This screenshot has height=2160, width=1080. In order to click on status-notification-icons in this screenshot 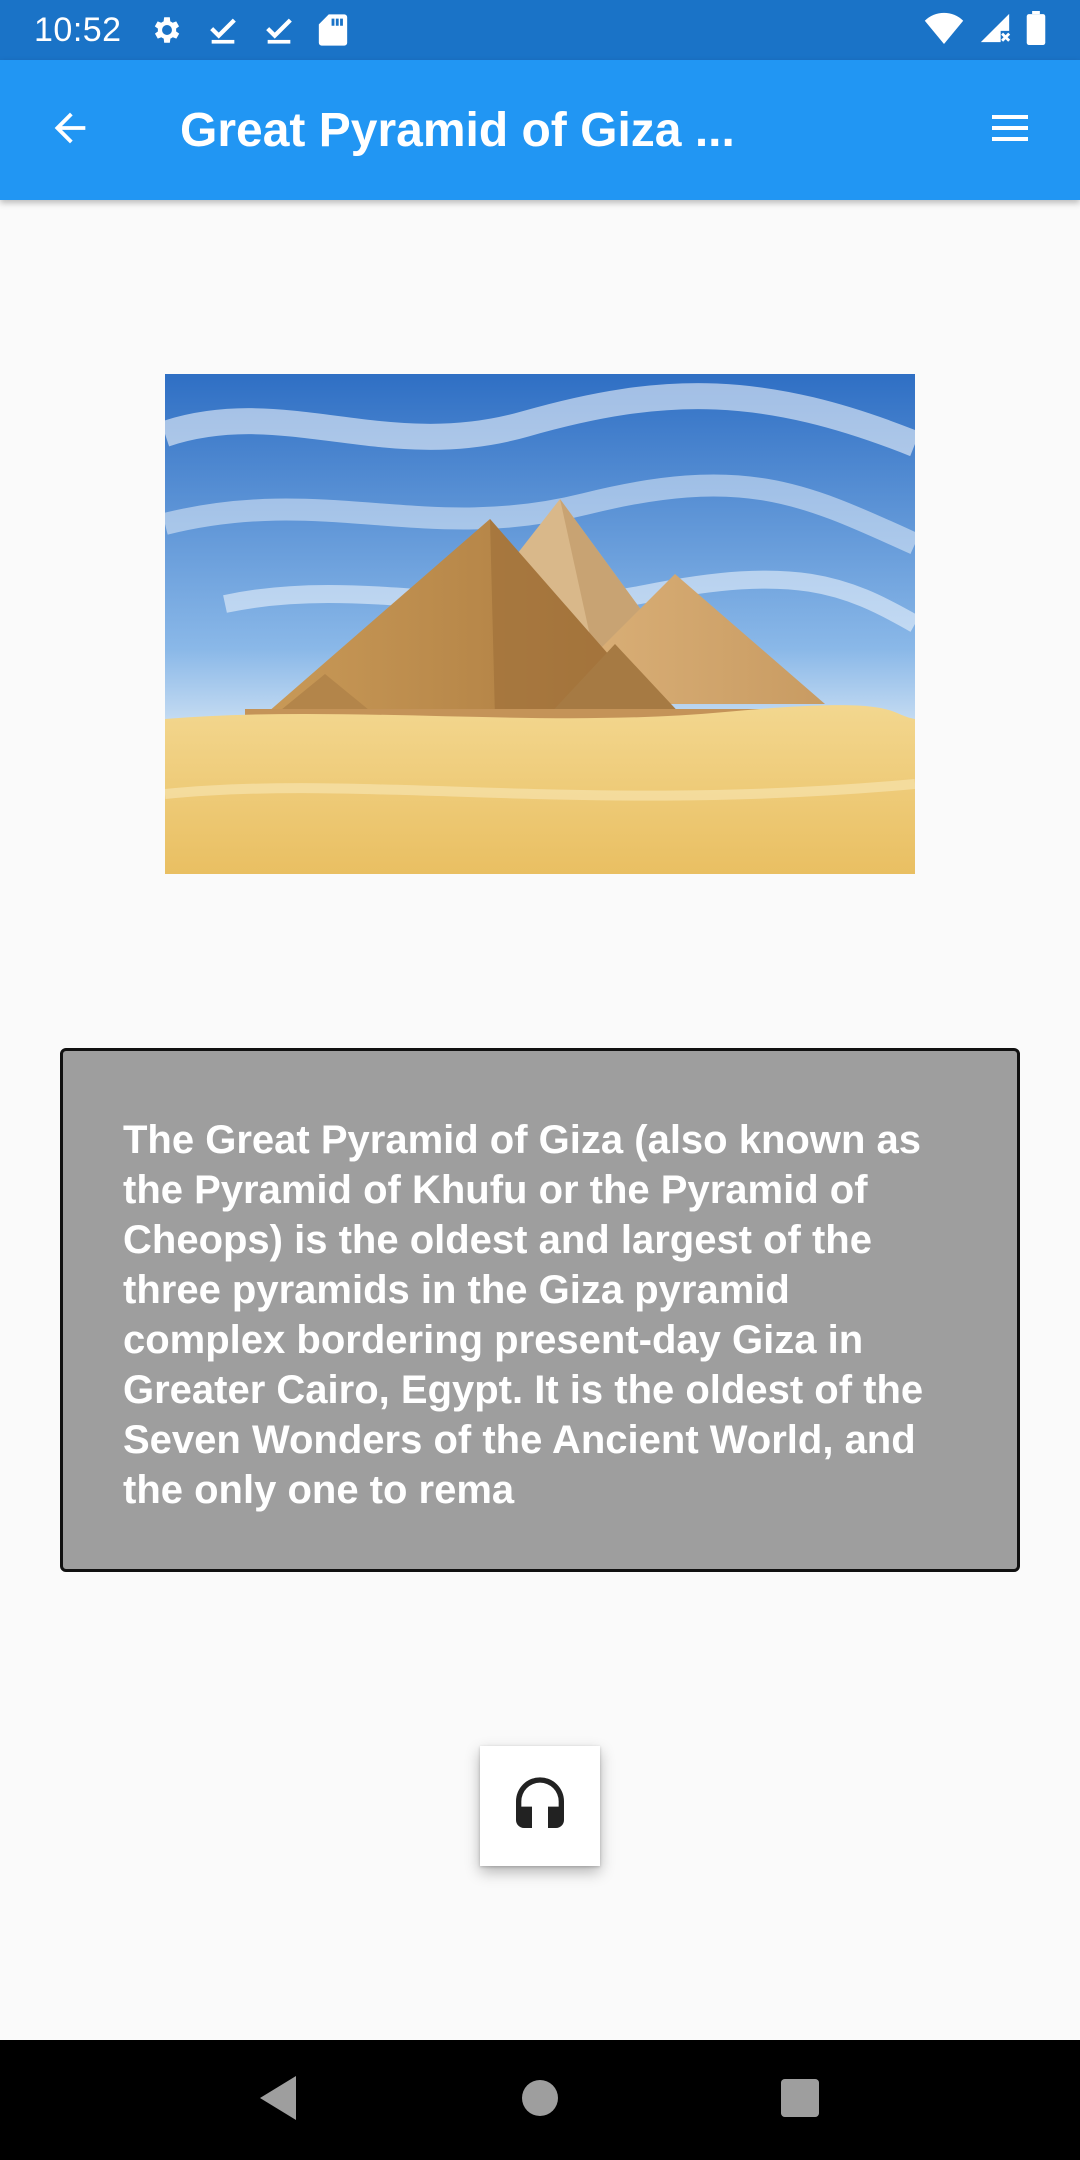, I will do `click(249, 30)`.